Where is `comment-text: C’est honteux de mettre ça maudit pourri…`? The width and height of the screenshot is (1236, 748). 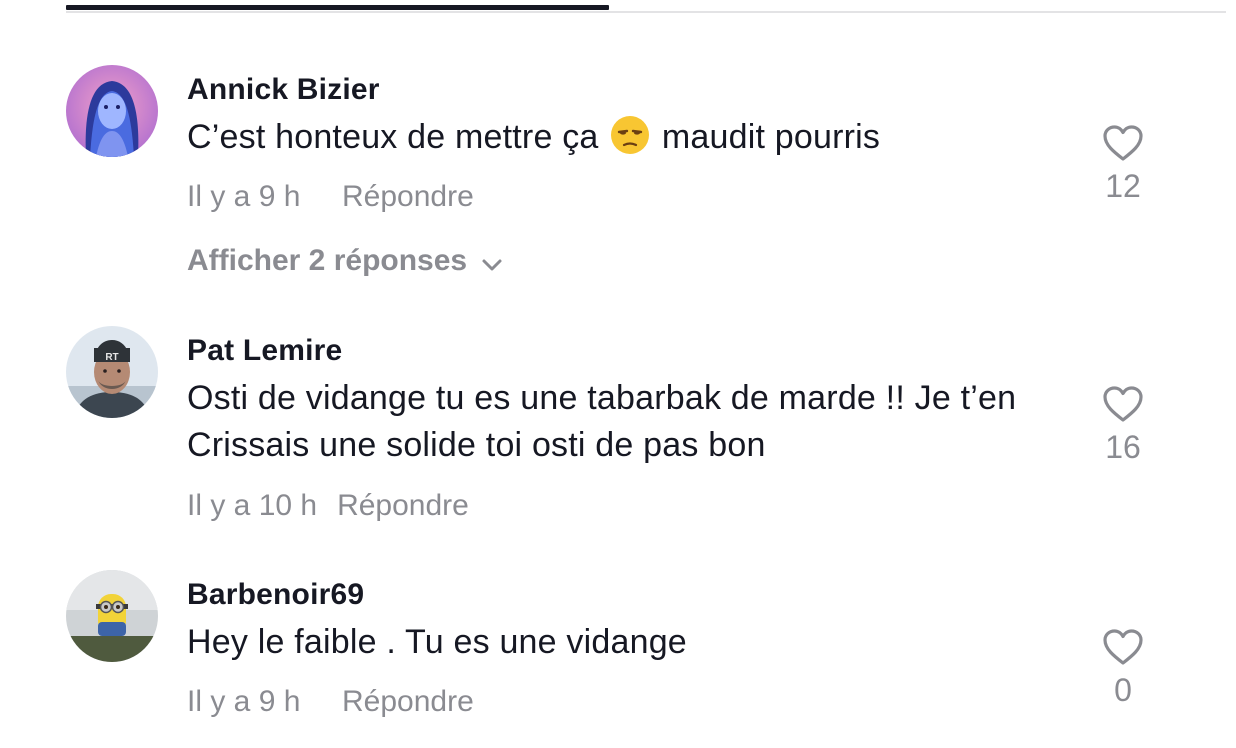 comment-text: C’est honteux de mettre ça maudit pourri… is located at coordinates (627, 141).